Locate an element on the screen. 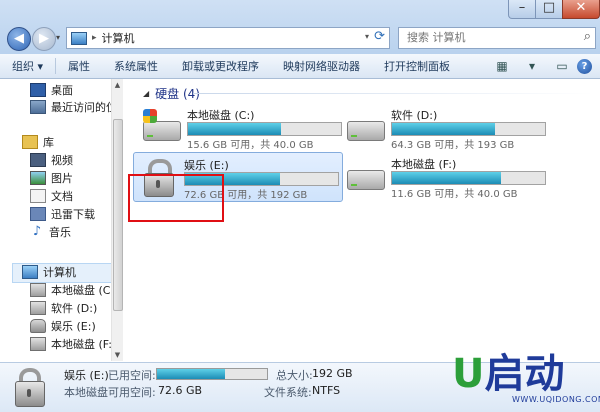 The height and width of the screenshot is (412, 600). help-icon: ? is located at coordinates (584, 66).